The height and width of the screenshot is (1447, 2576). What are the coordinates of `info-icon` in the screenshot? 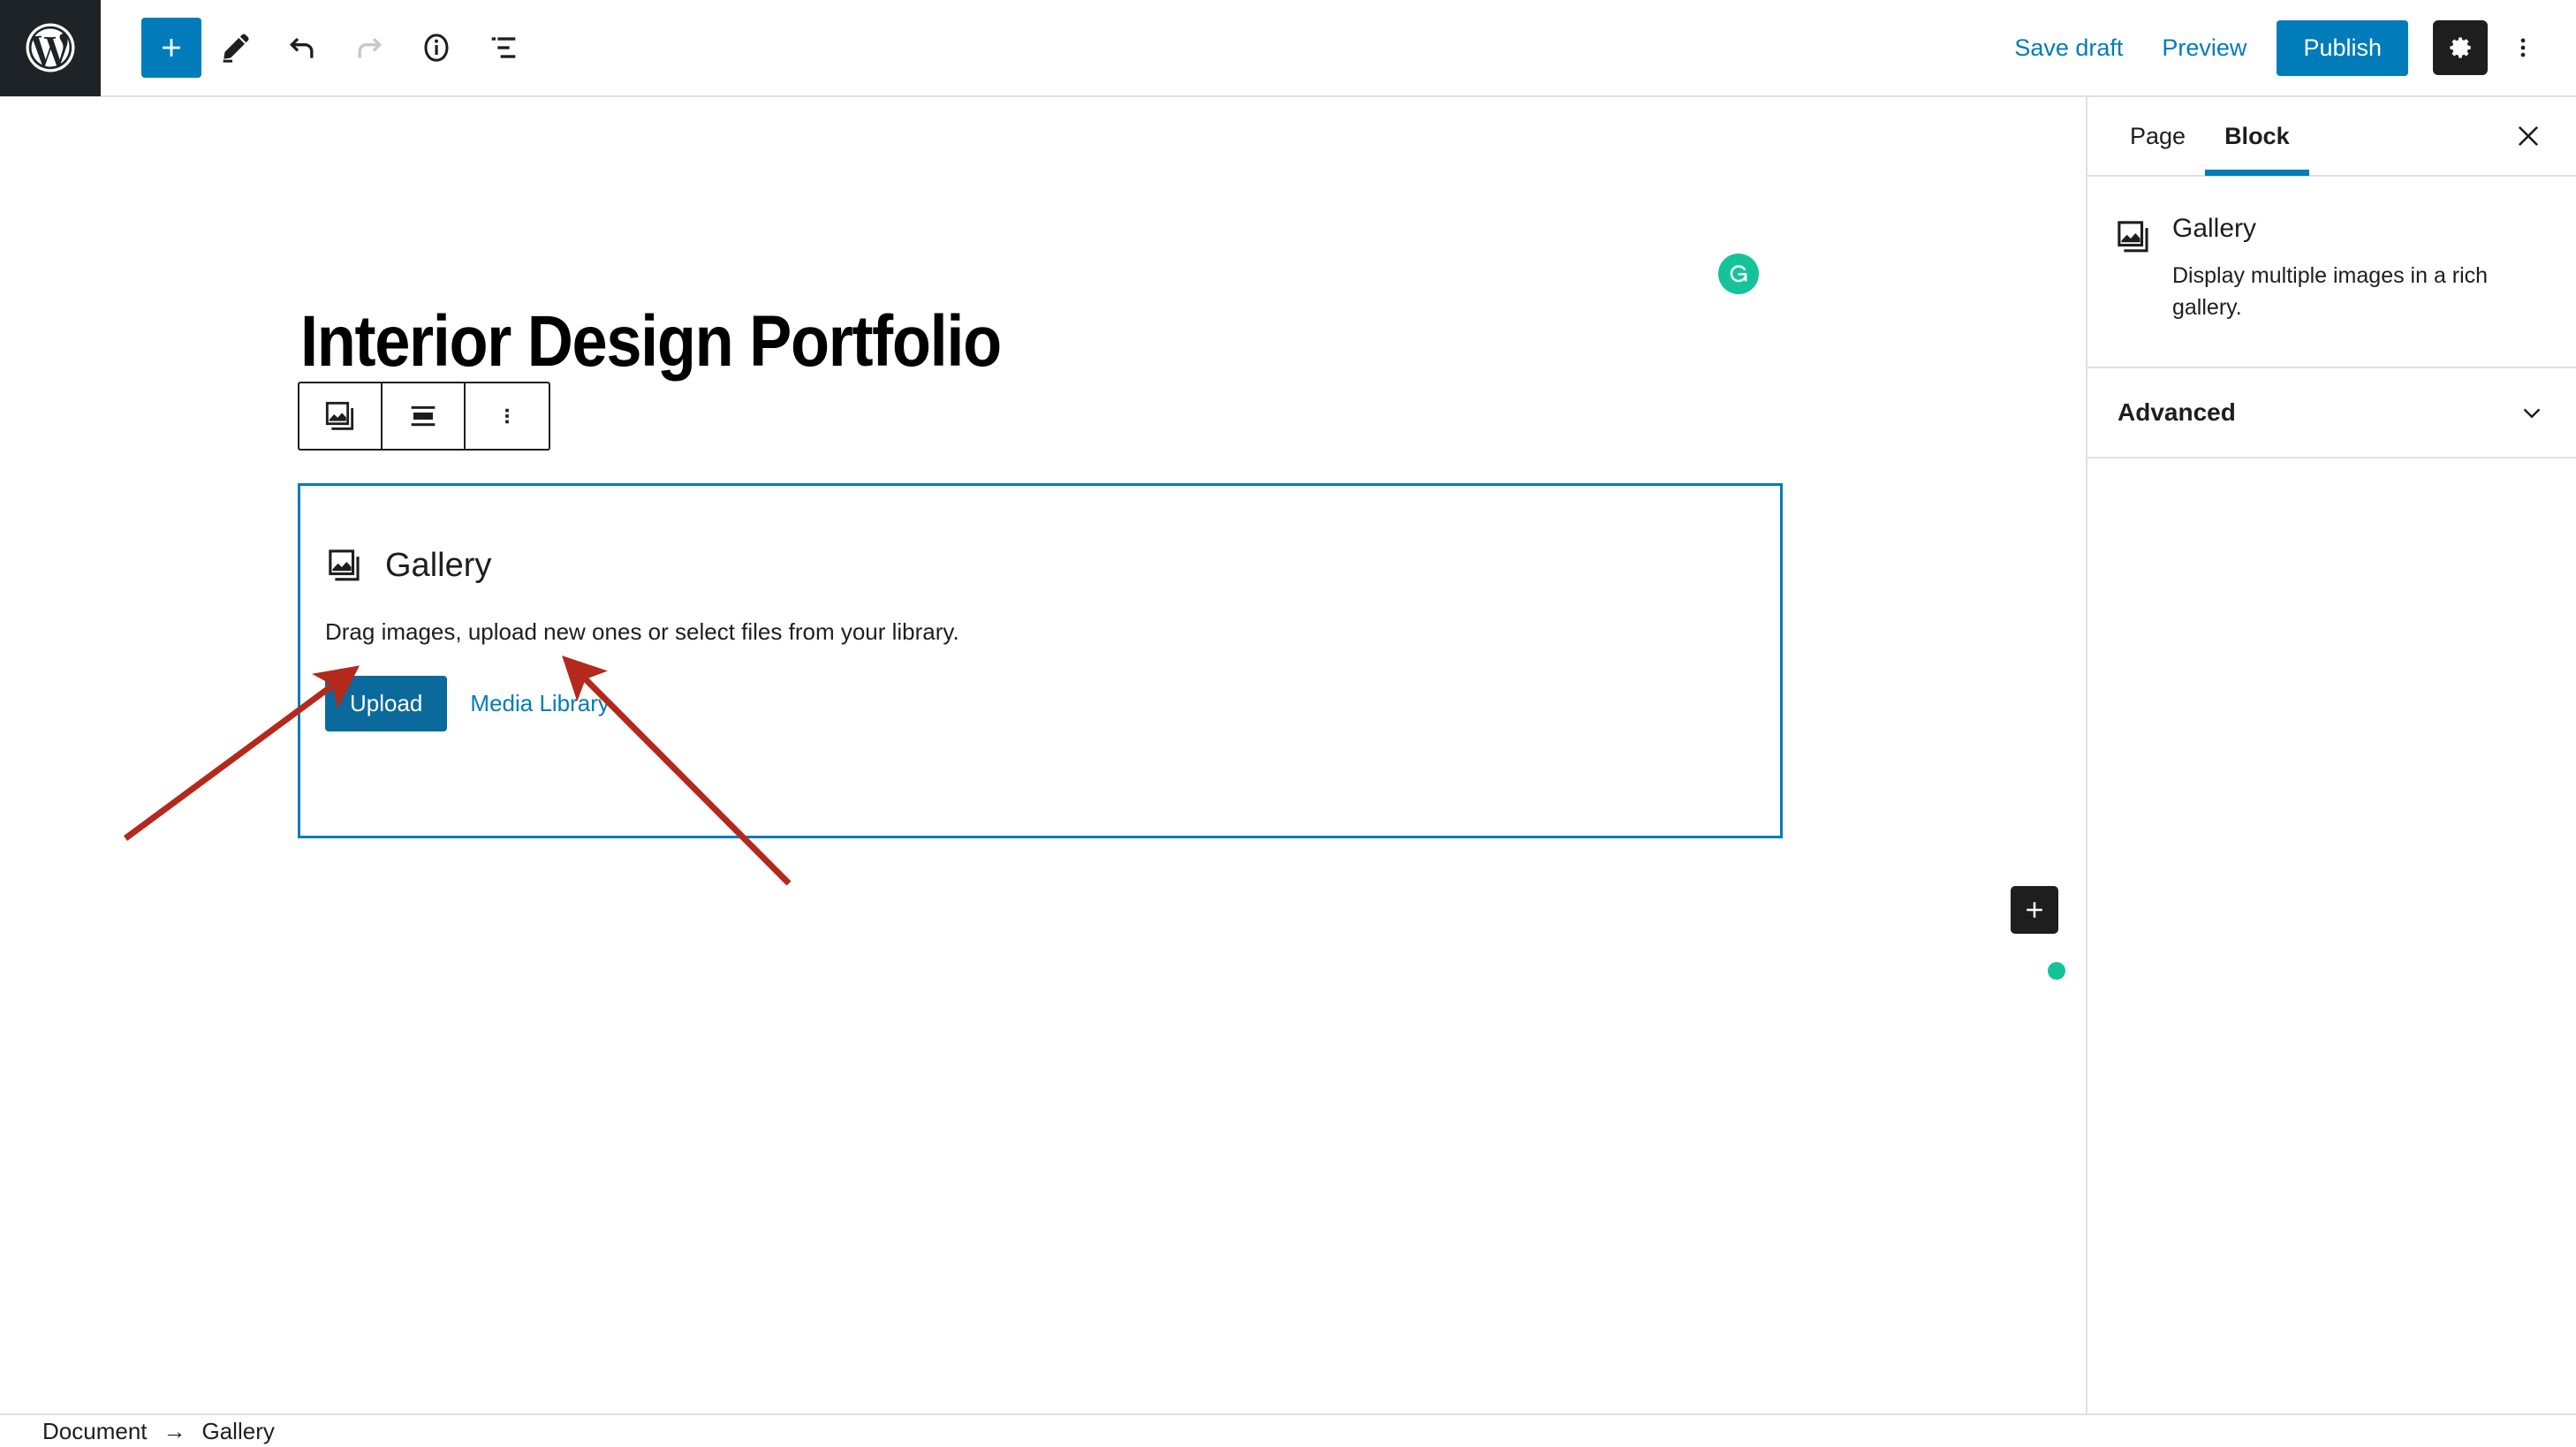 It's located at (436, 48).